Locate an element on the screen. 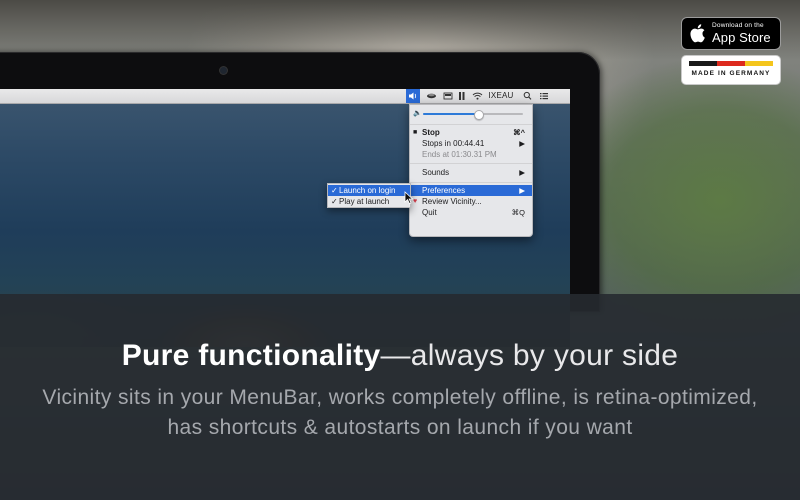 The height and width of the screenshot is (500, 800). app-store-small-text: Download on the is located at coordinates (738, 25).